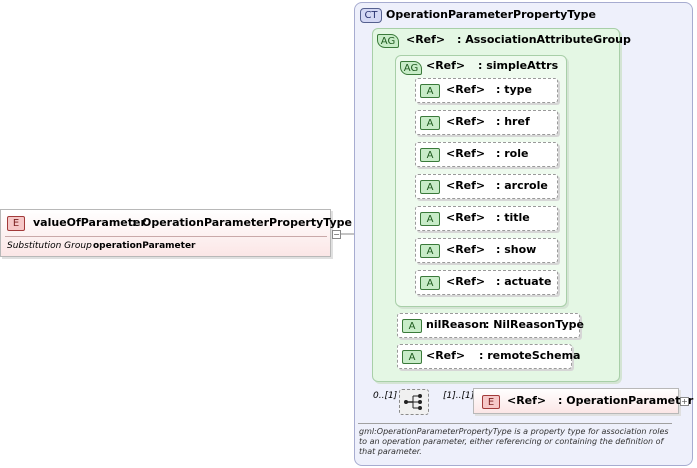  What do you see at coordinates (491, 14) in the screenshot?
I see `complex-type-name: OperationParameterPropertyType` at bounding box center [491, 14].